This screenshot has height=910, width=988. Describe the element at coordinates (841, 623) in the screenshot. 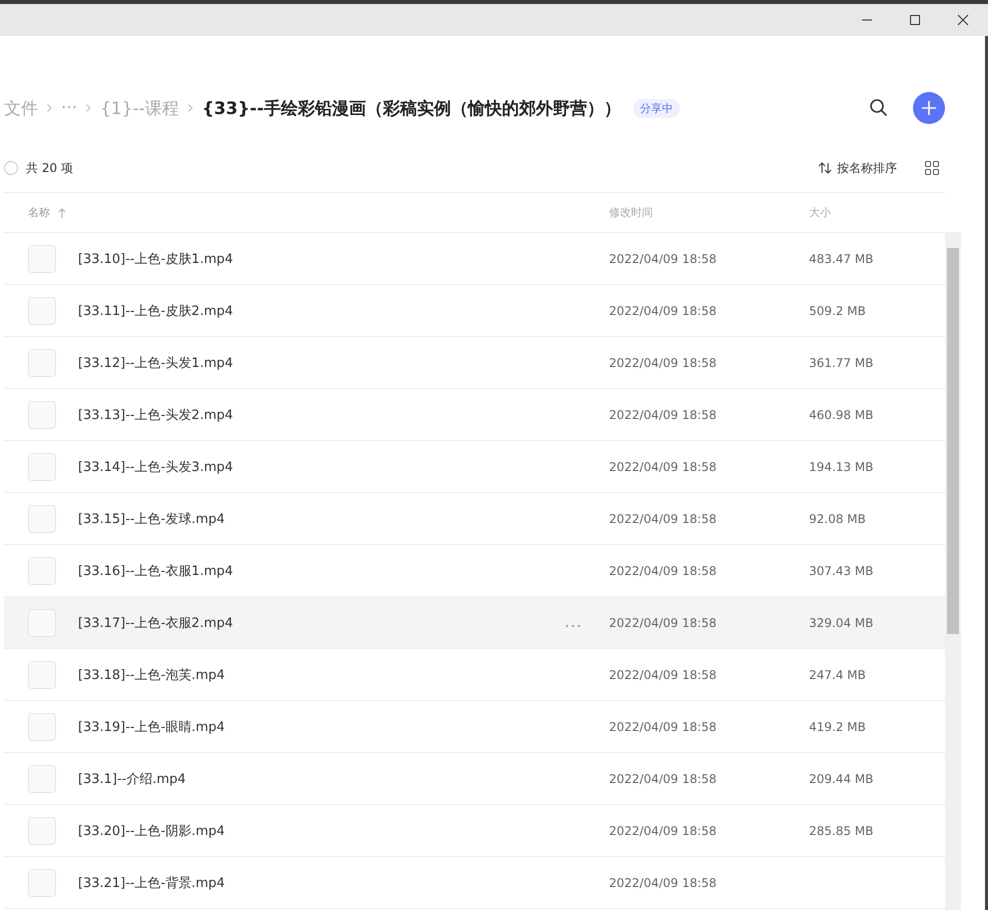

I see `file-size: 329.04 MB` at that location.